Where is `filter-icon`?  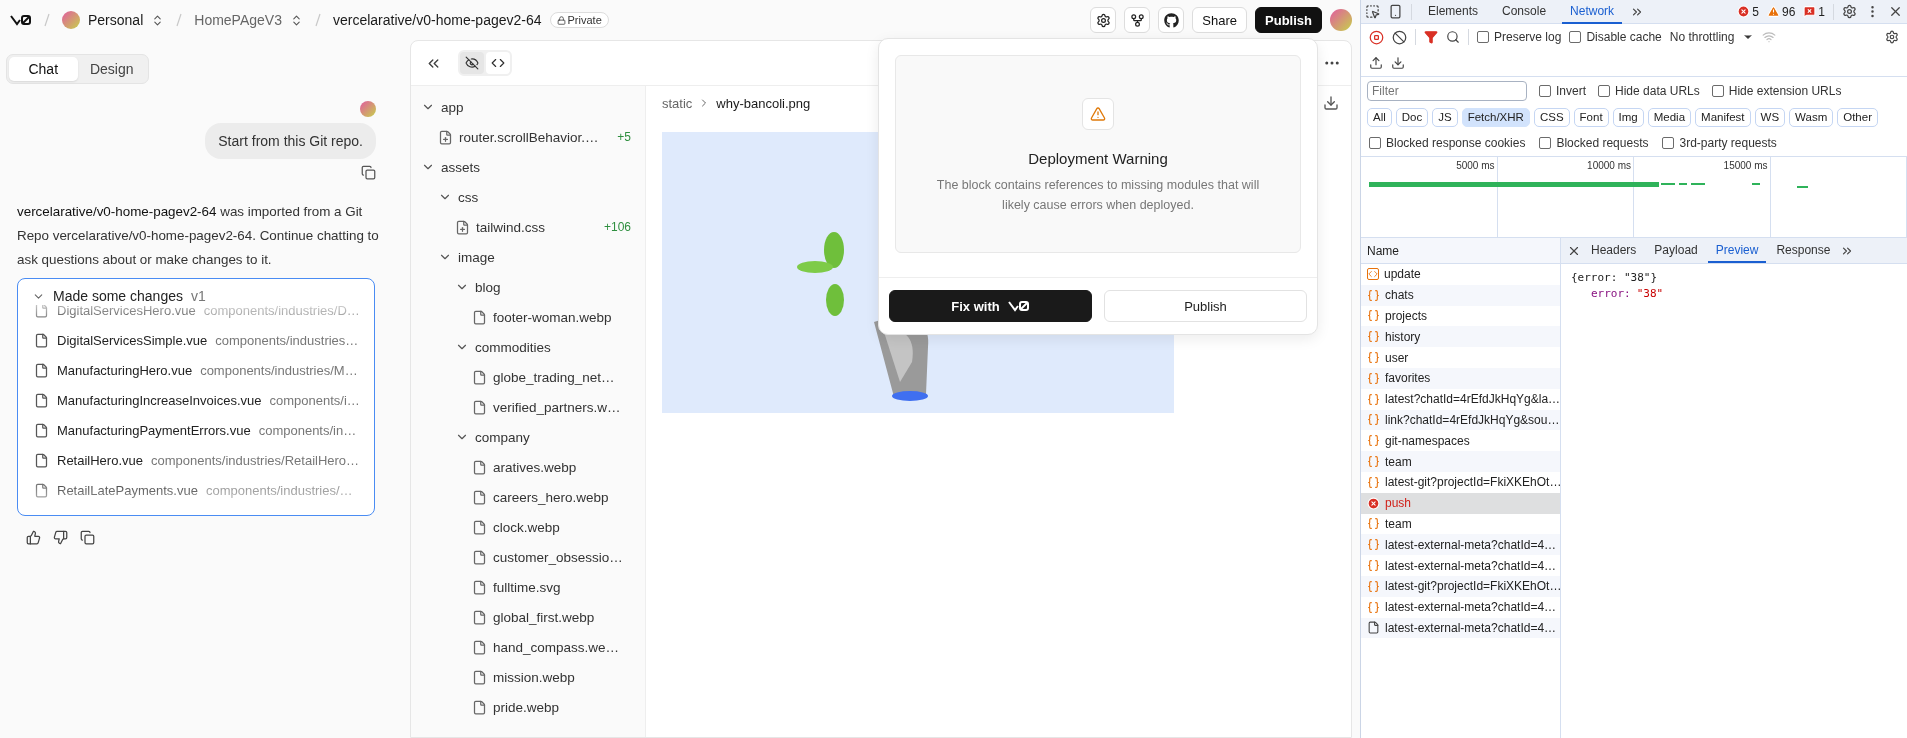
filter-icon is located at coordinates (1431, 37).